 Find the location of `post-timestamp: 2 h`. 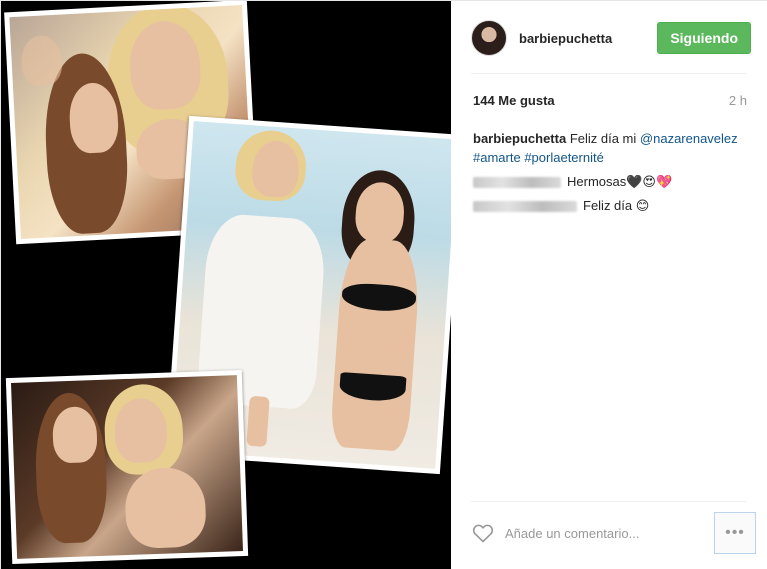

post-timestamp: 2 h is located at coordinates (738, 100).